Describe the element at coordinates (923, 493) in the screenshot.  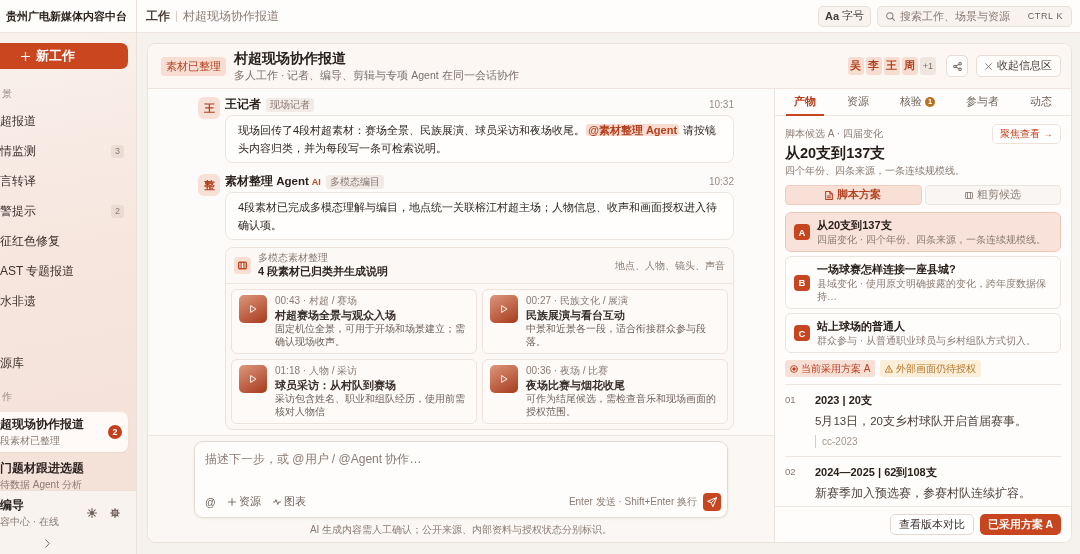
I see `timeline-text: 新赛季加入预选赛，参赛村队连续扩容。` at that location.